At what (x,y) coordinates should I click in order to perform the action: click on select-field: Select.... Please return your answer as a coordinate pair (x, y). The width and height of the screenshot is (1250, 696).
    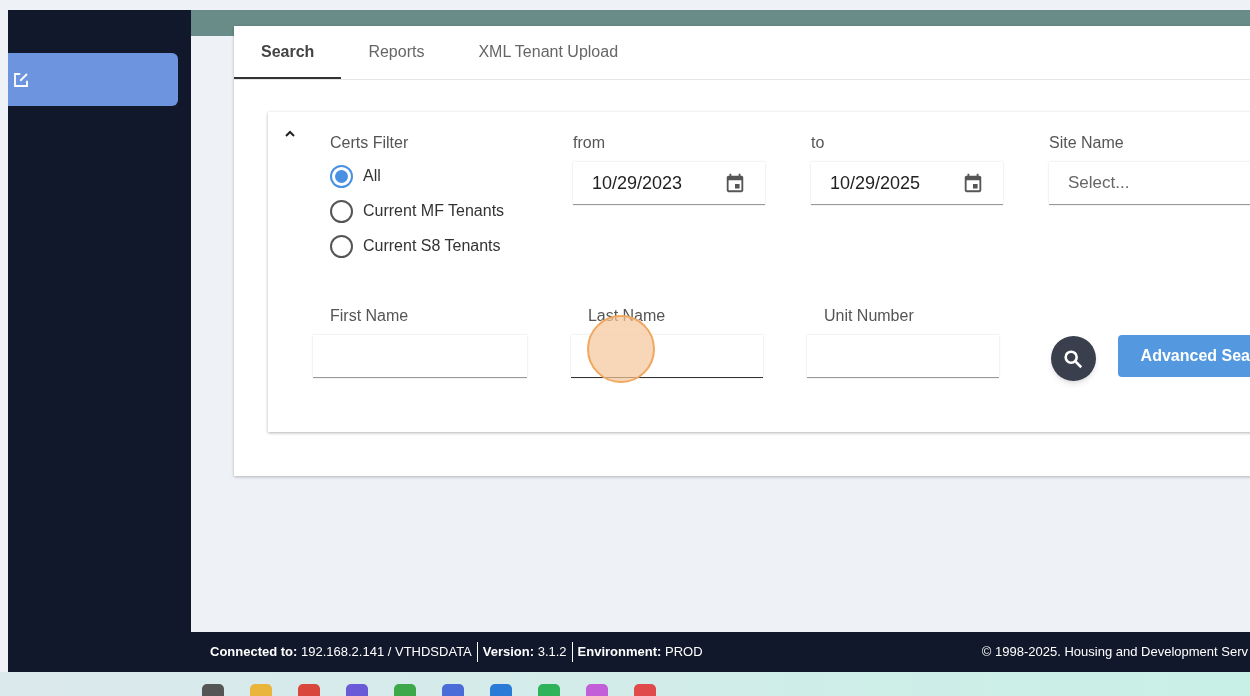
    Looking at the image, I should click on (1149, 183).